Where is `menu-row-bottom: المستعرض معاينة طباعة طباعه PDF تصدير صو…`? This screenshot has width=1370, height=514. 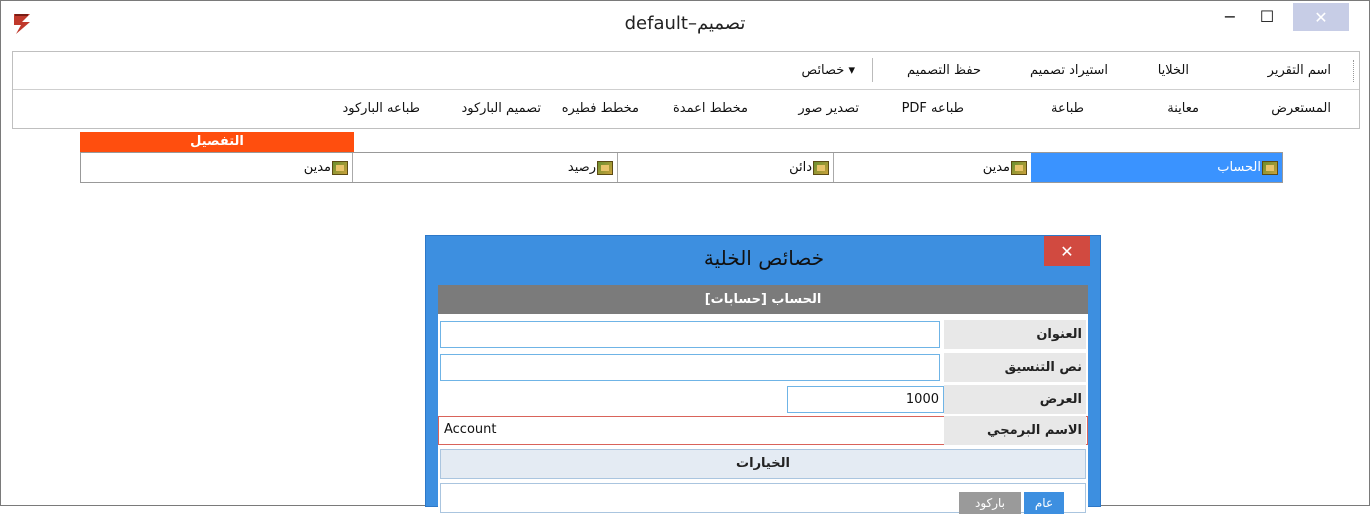 menu-row-bottom: المستعرض معاينة طباعة طباعه PDF تصدير صو… is located at coordinates (686, 109).